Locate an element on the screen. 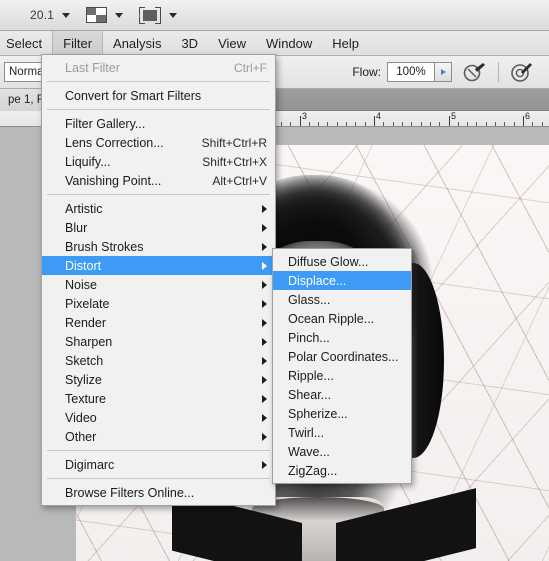 Image resolution: width=549 pixels, height=561 pixels. menu-item-label: Distort is located at coordinates (83, 265).